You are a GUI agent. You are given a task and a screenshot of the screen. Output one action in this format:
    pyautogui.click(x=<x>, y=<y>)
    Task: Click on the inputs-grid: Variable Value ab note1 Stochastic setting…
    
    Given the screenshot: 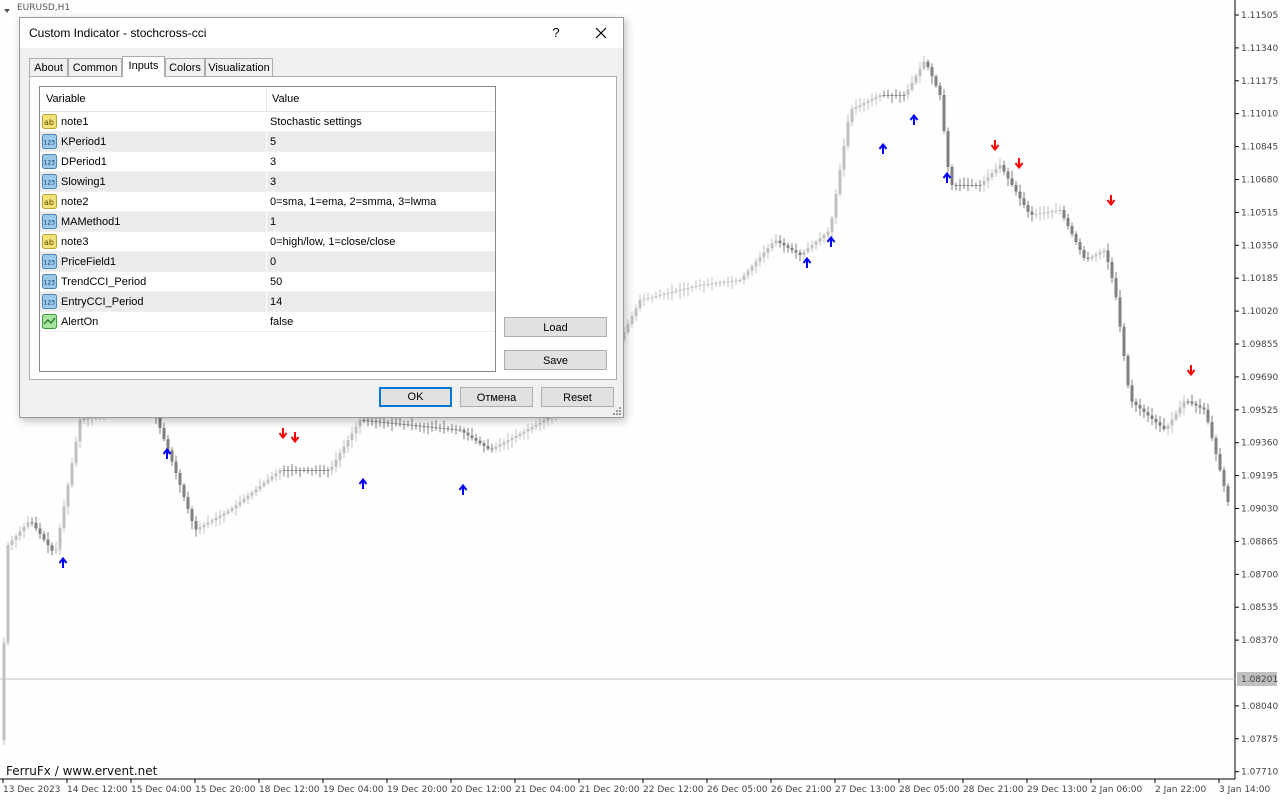 What is the action you would take?
    pyautogui.click(x=267, y=229)
    